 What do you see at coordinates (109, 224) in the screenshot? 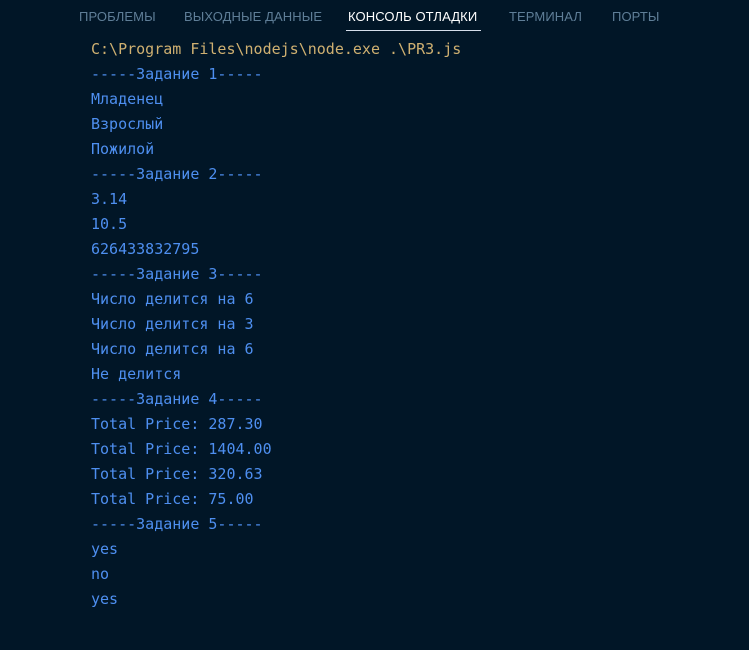
I see `console-line: 10.5` at bounding box center [109, 224].